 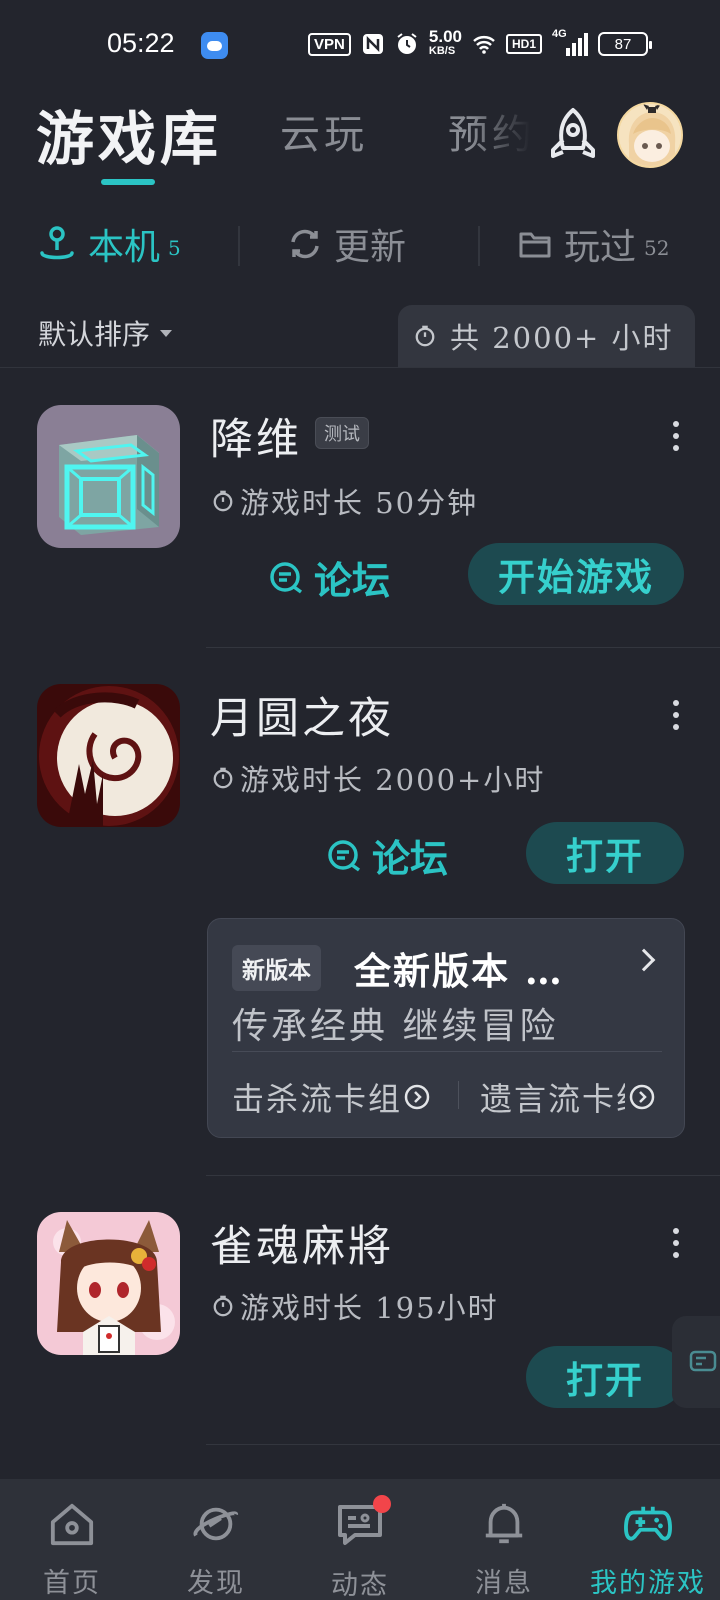 I want to click on game-playtime: 游戏时长 2000+小时, so click(x=378, y=778).